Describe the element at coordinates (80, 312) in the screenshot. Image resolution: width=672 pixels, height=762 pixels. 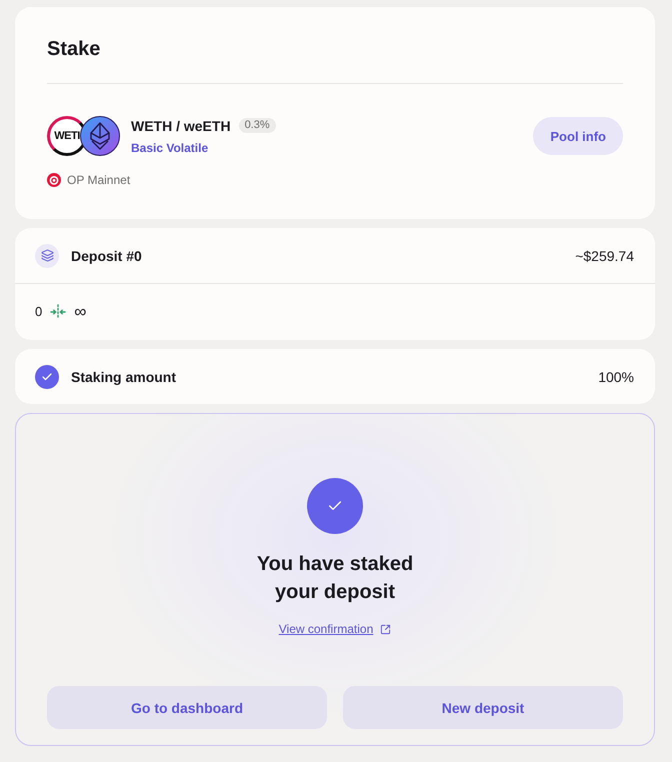
I see `range-max: ∞` at that location.